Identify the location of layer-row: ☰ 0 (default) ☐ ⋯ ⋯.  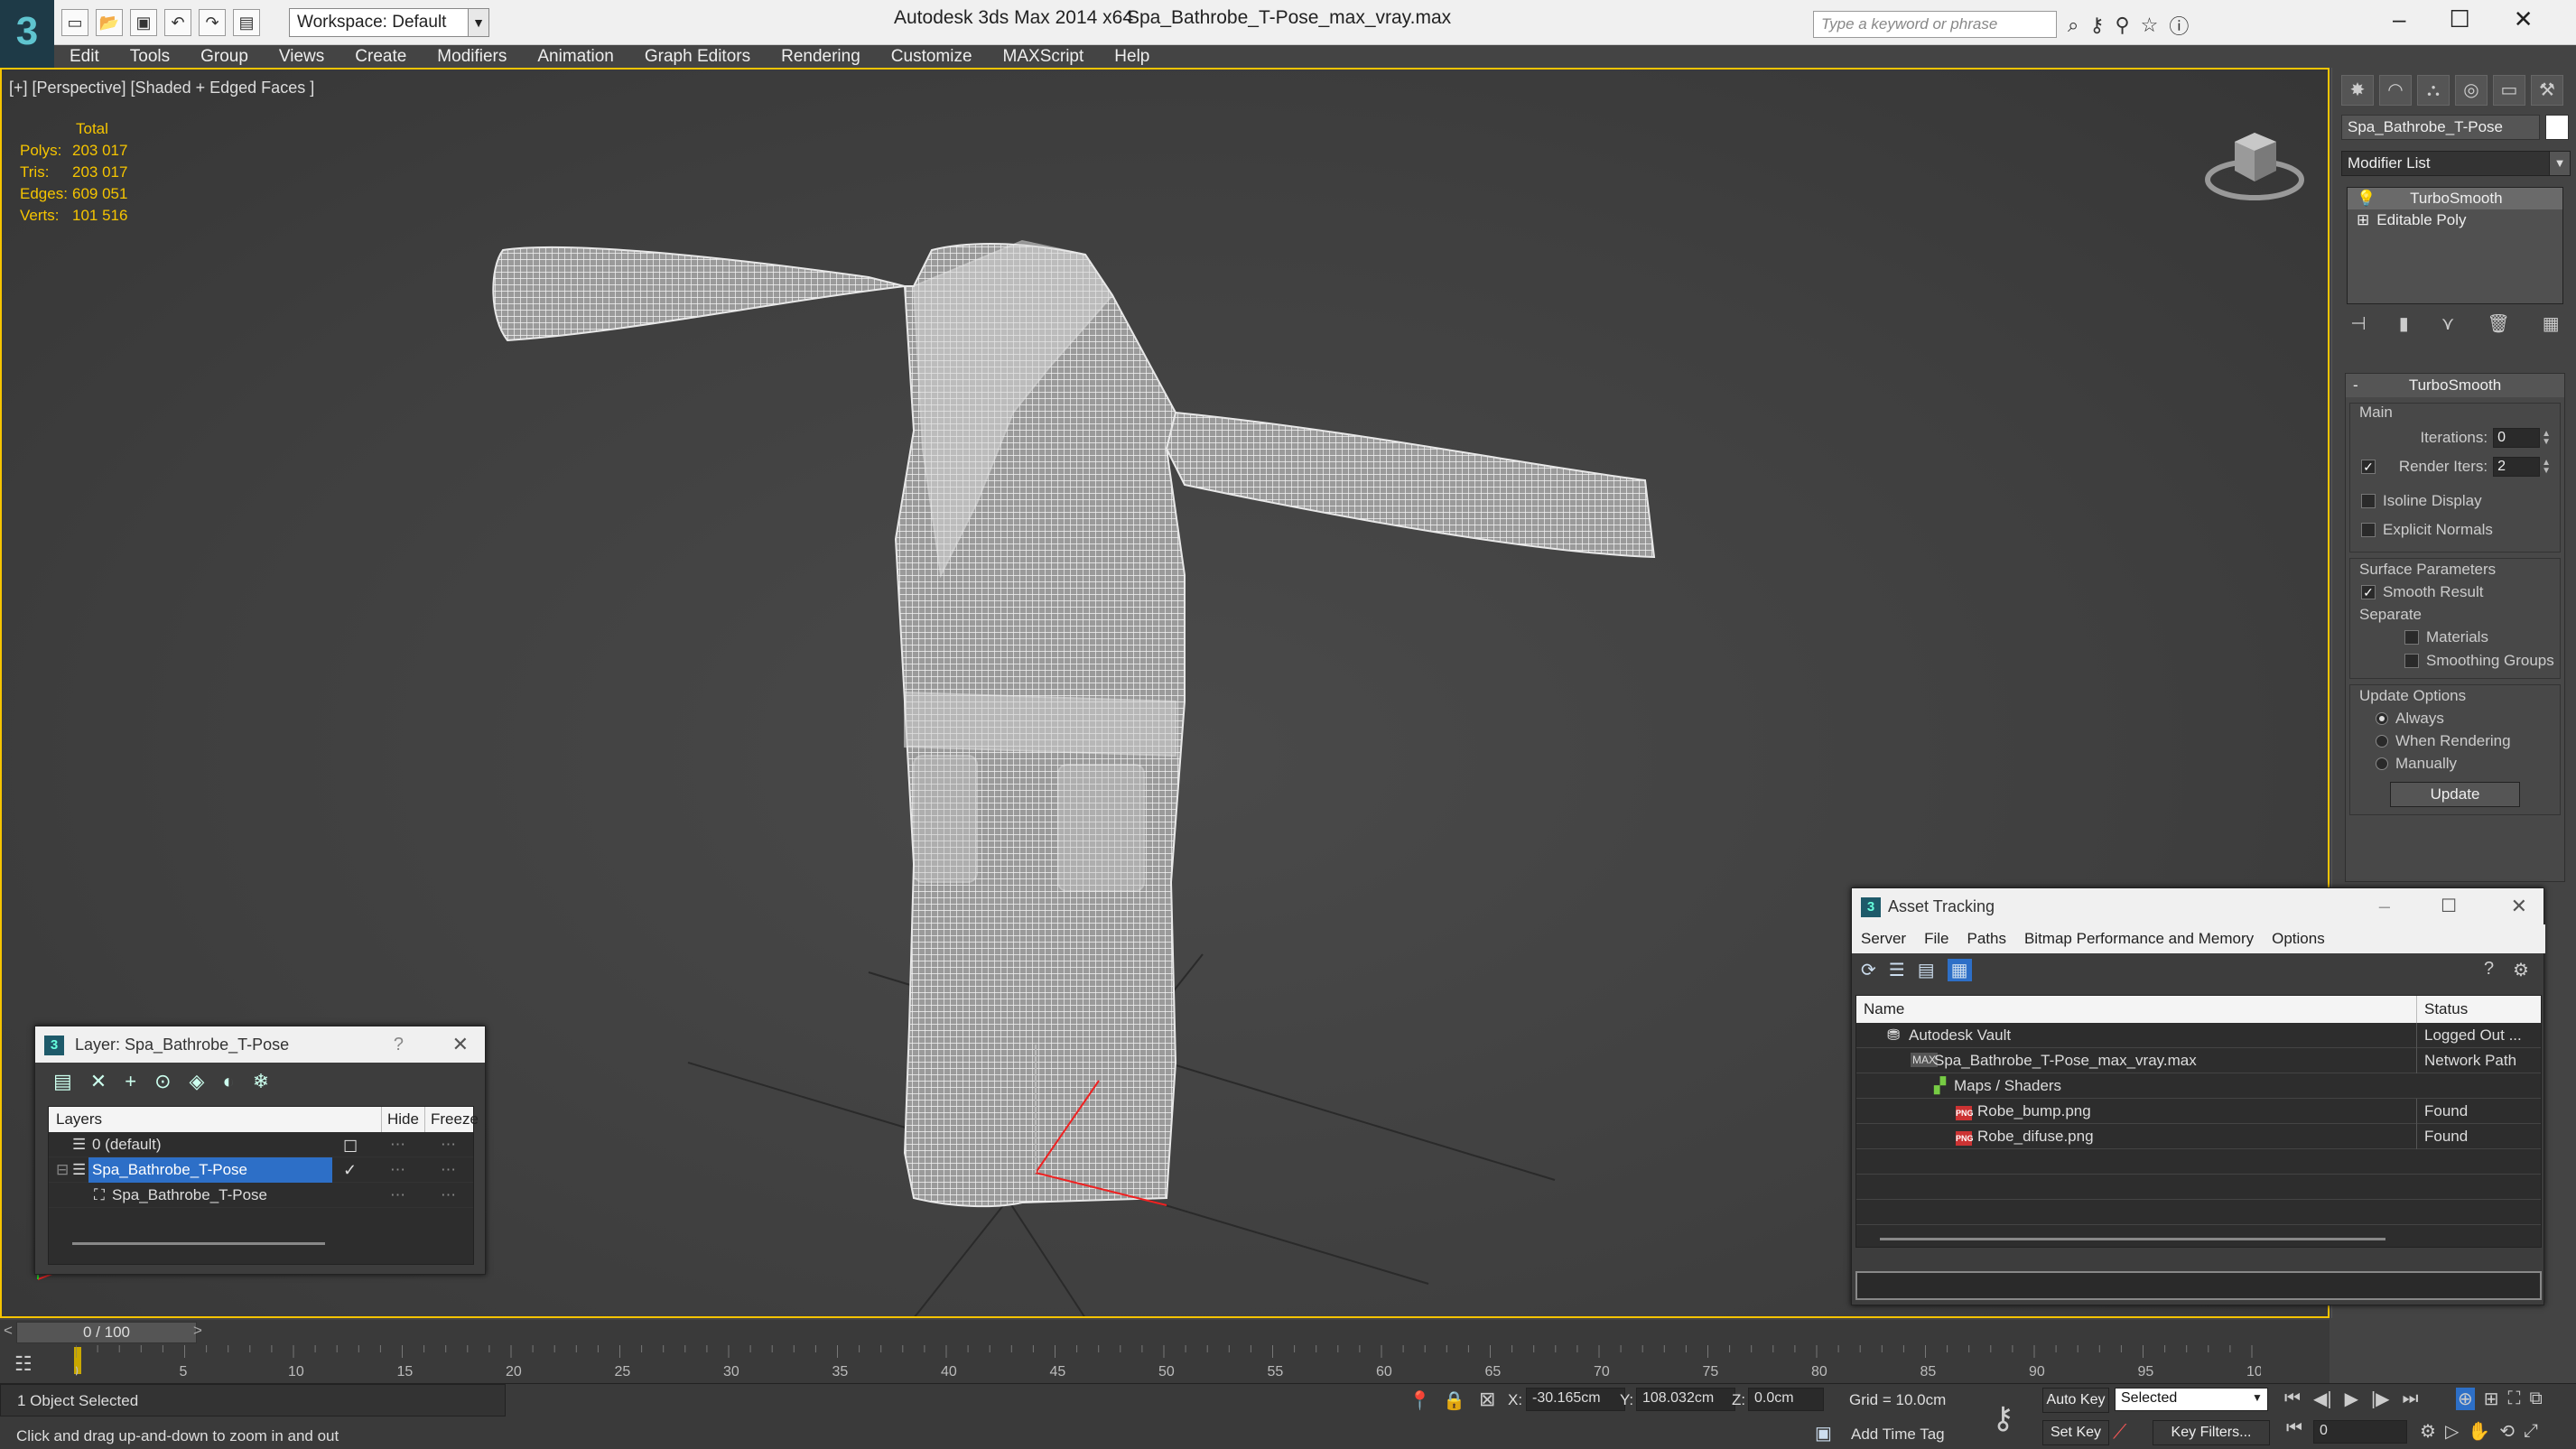
(261, 1144).